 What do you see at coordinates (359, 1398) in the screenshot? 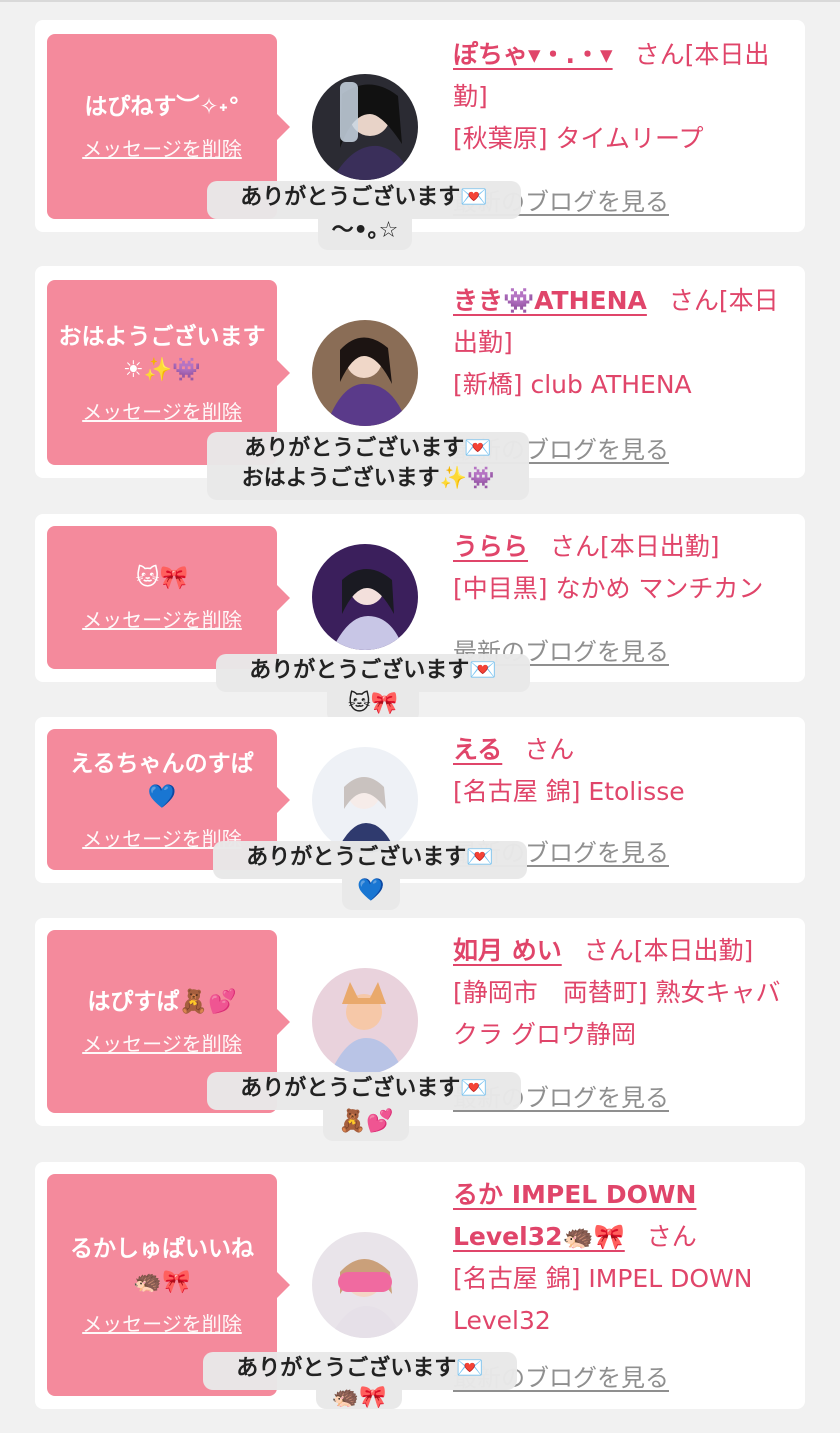
I see `tooltip-line-2: 🦔🎀` at bounding box center [359, 1398].